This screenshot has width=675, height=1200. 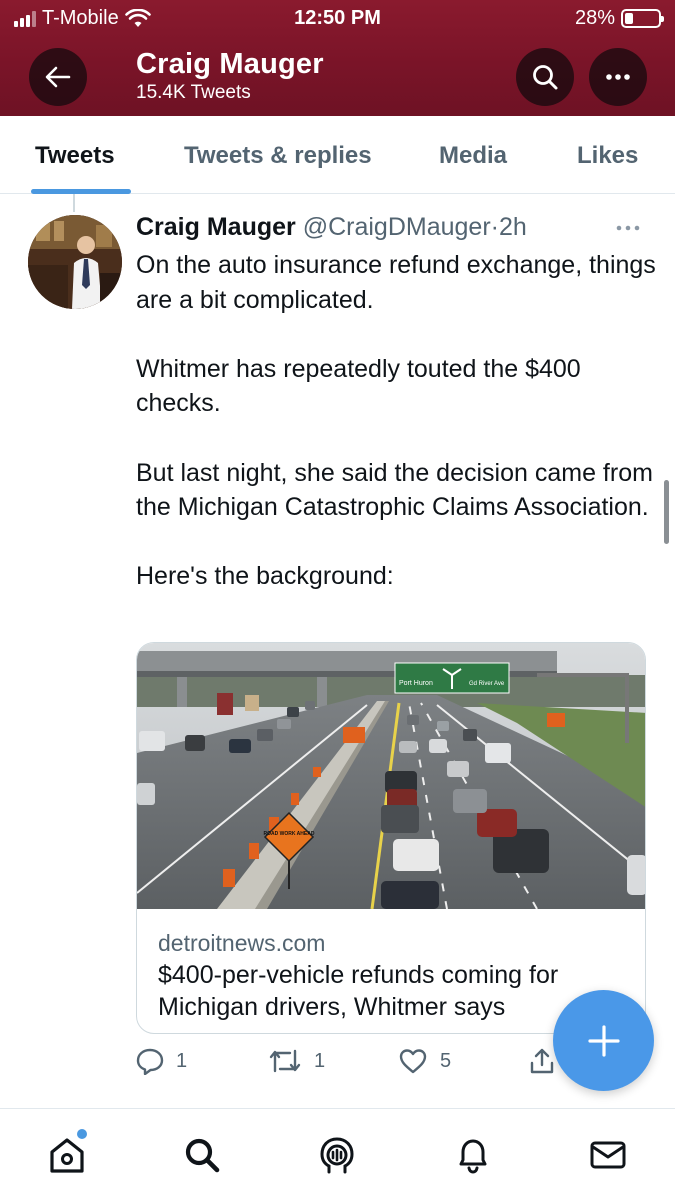 I want to click on tweet-header: Craig Mauger @CraigDMauger·2h, so click(x=331, y=227).